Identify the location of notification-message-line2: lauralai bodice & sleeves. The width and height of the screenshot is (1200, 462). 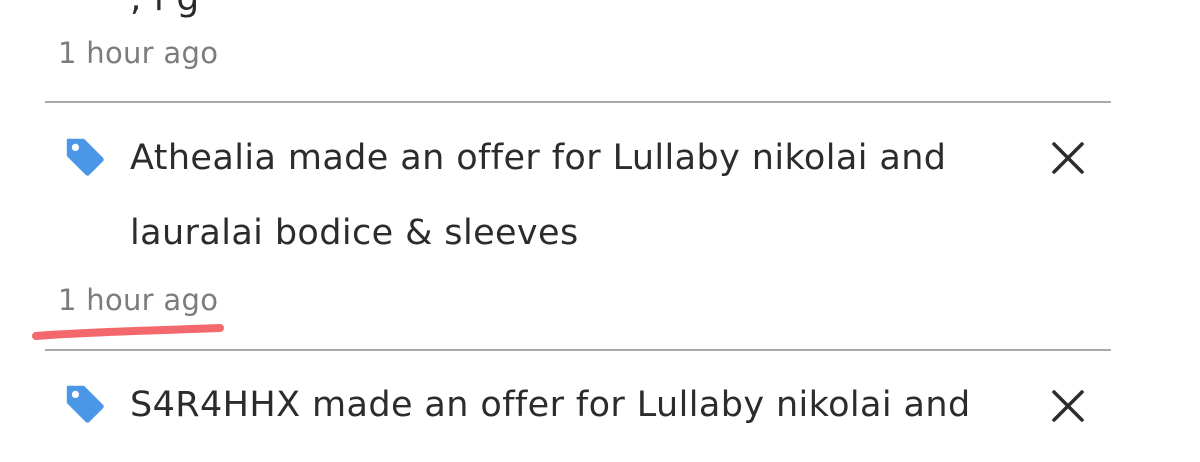
(354, 233).